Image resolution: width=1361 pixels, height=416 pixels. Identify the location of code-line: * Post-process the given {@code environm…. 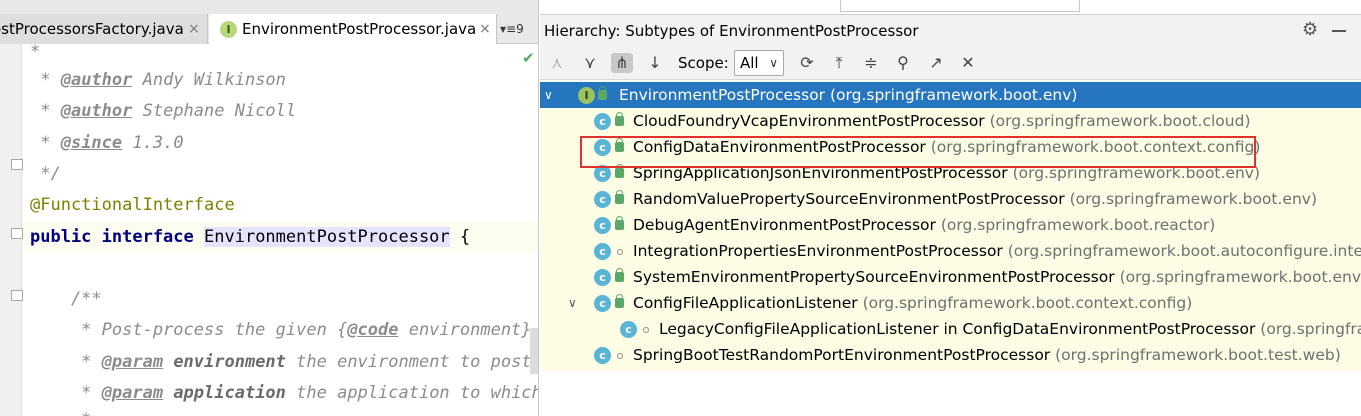
(284, 330).